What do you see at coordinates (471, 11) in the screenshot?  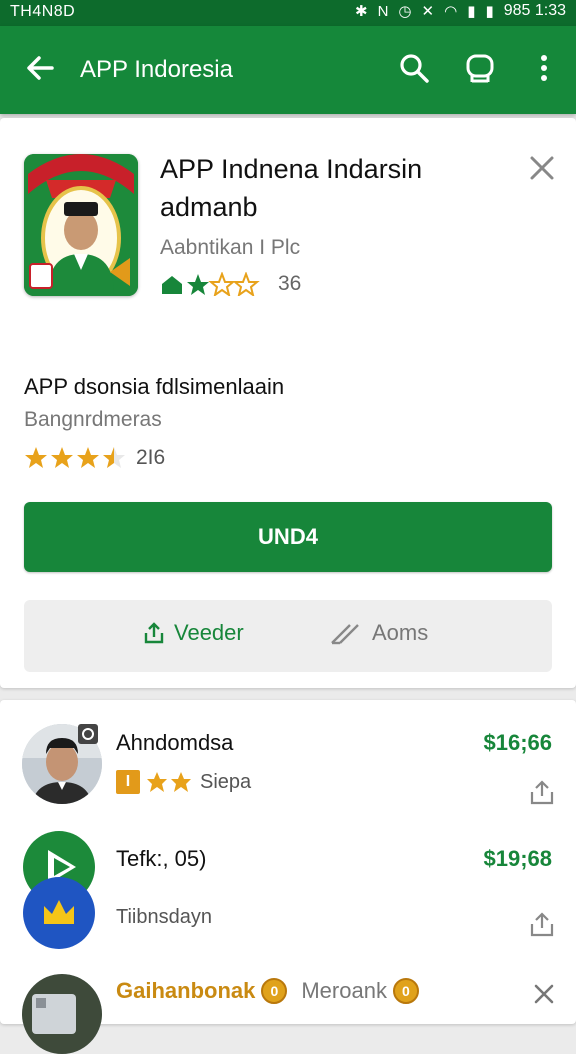 I see `signal-icon: ▮` at bounding box center [471, 11].